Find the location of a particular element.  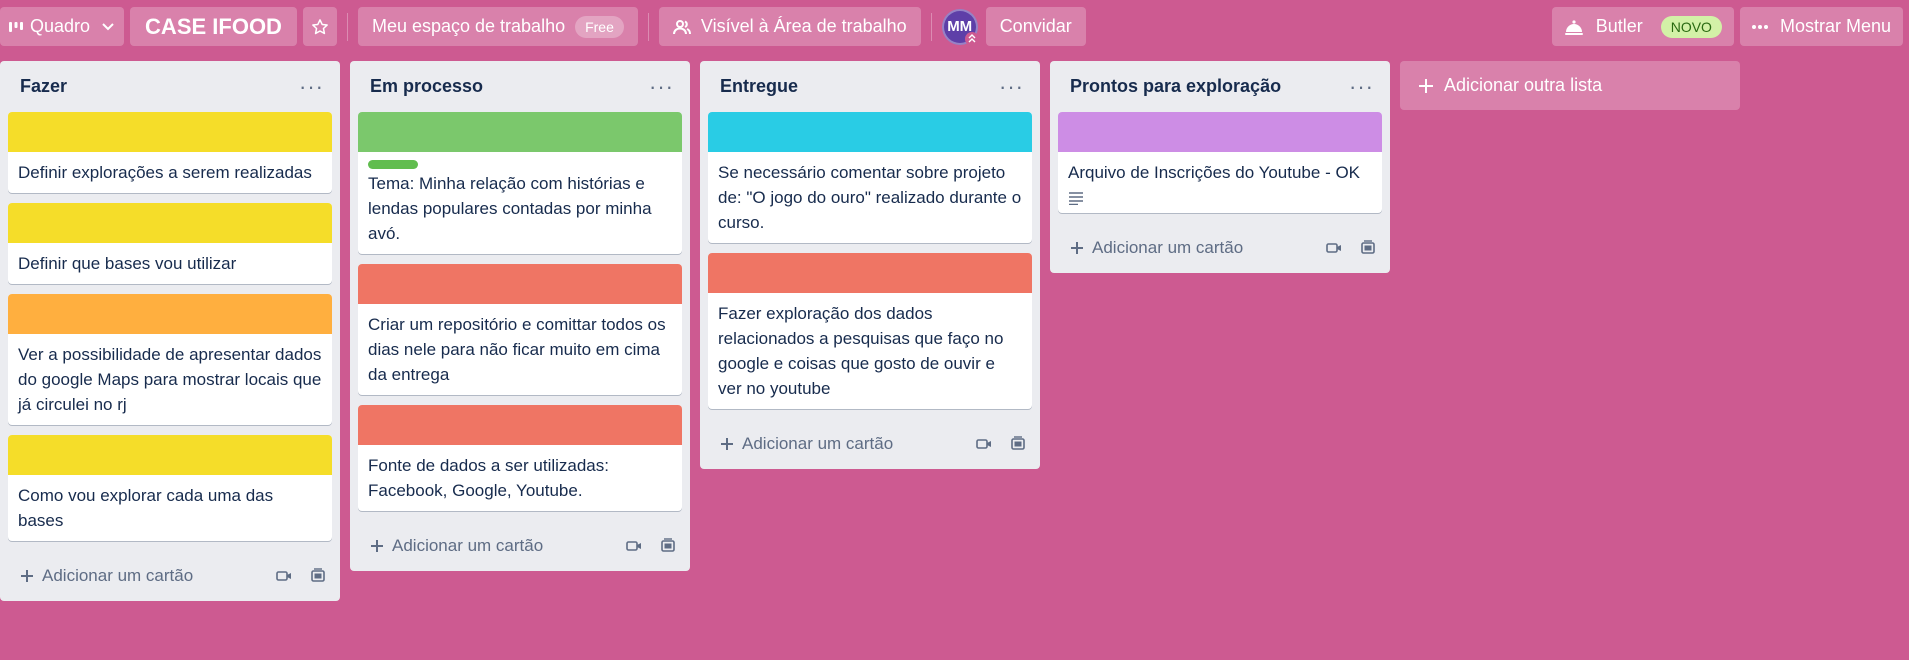

chevron-down-icon is located at coordinates (108, 26).